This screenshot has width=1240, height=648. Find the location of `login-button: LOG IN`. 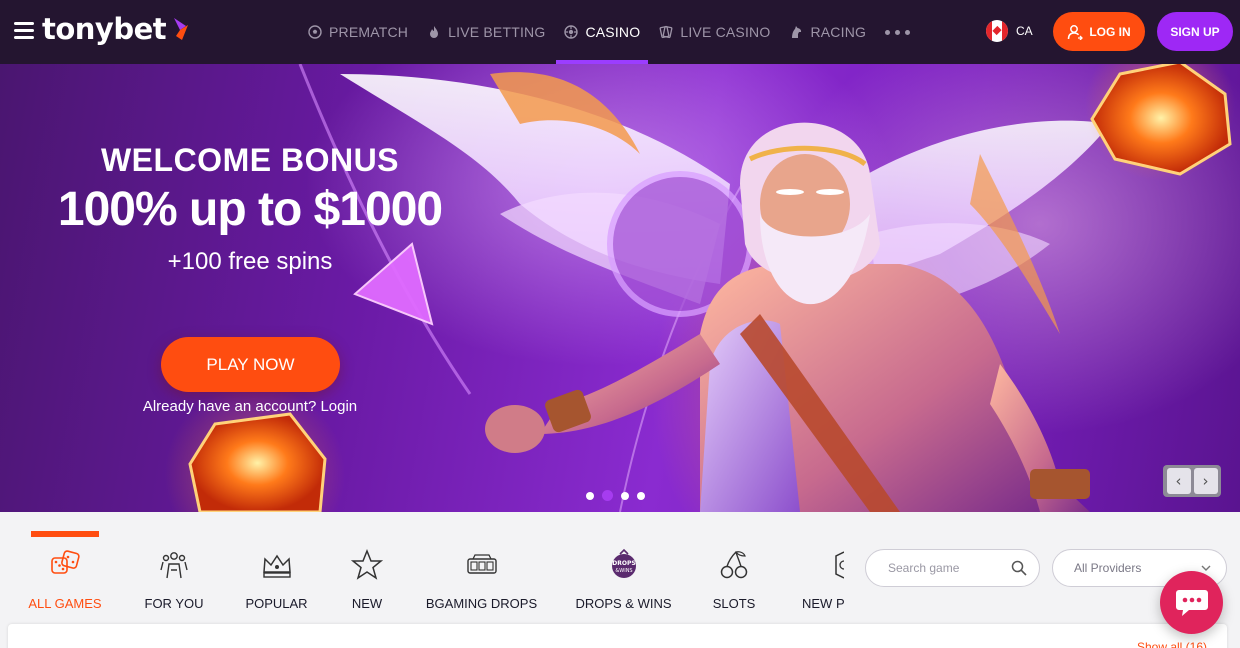

login-button: LOG IN is located at coordinates (1099, 31).